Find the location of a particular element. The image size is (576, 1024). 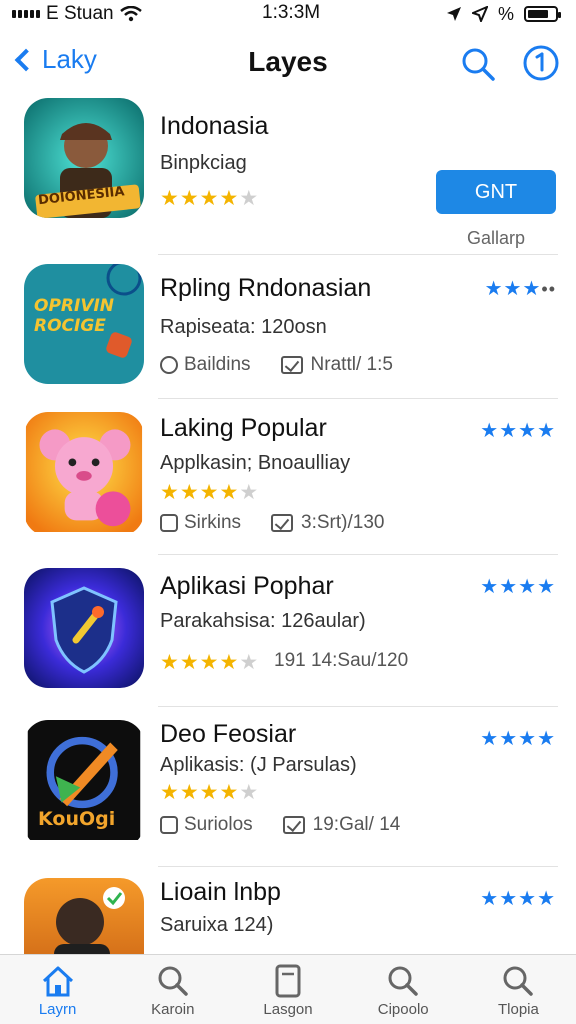

get-caption: Gallarp is located at coordinates (496, 238).